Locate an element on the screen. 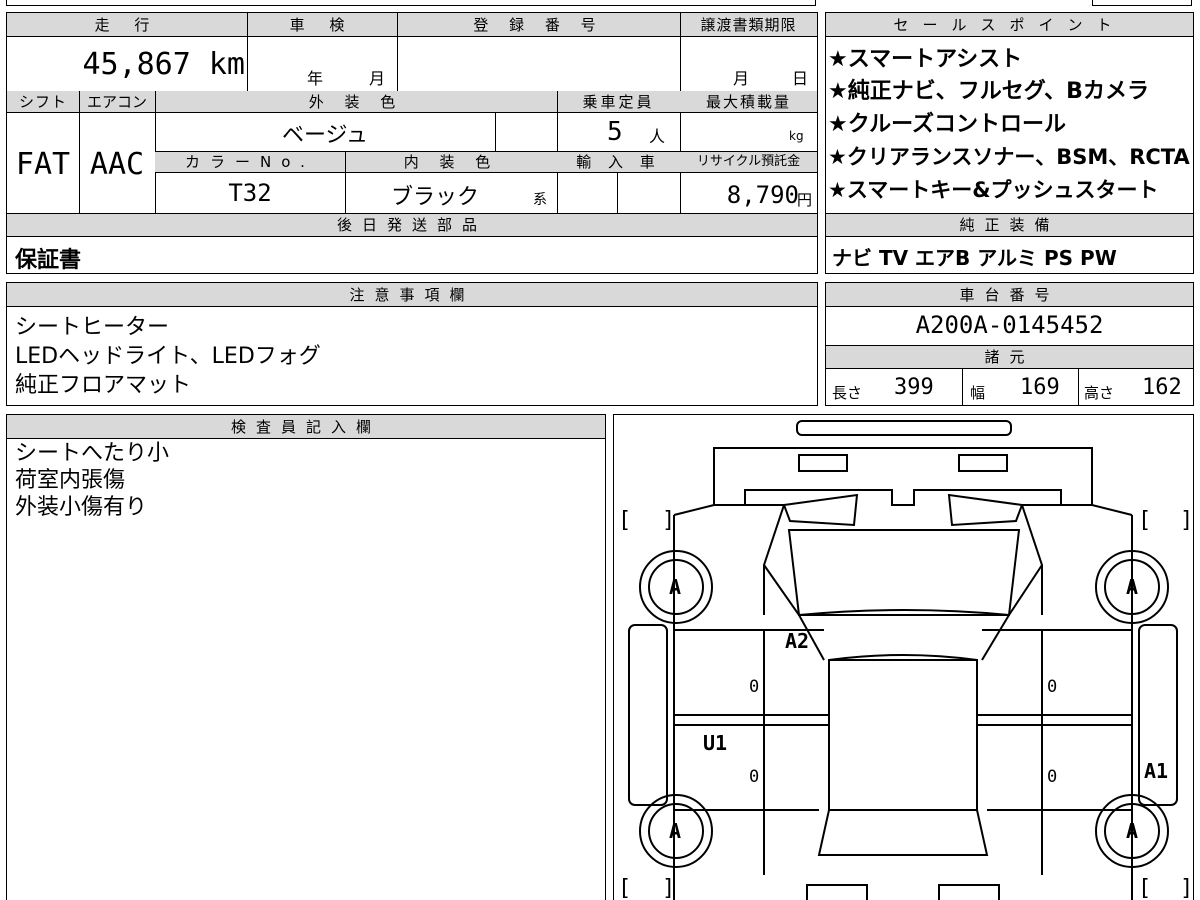 The height and width of the screenshot is (900, 1200). chassis-number: A200A-0145452 is located at coordinates (1009, 325).